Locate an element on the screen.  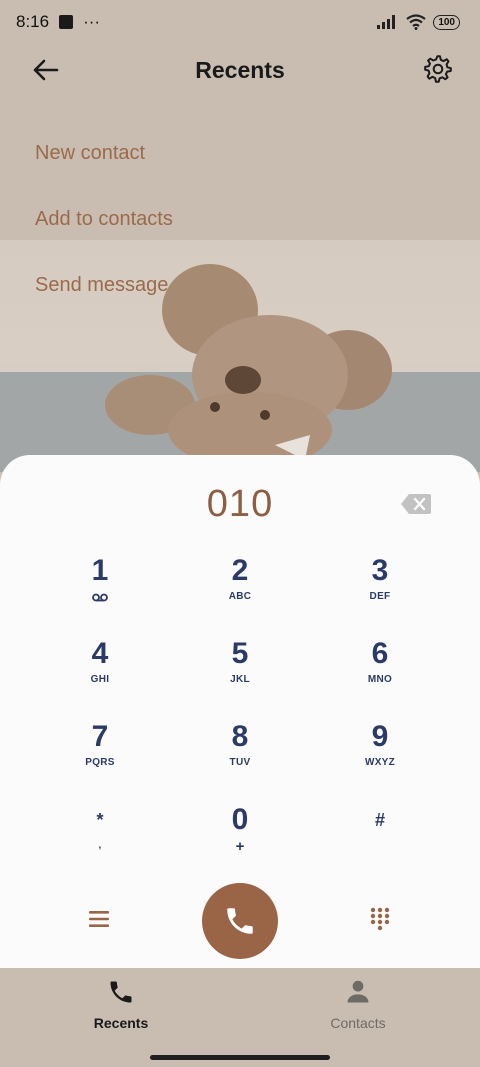
wifi-icon is located at coordinates (416, 22).